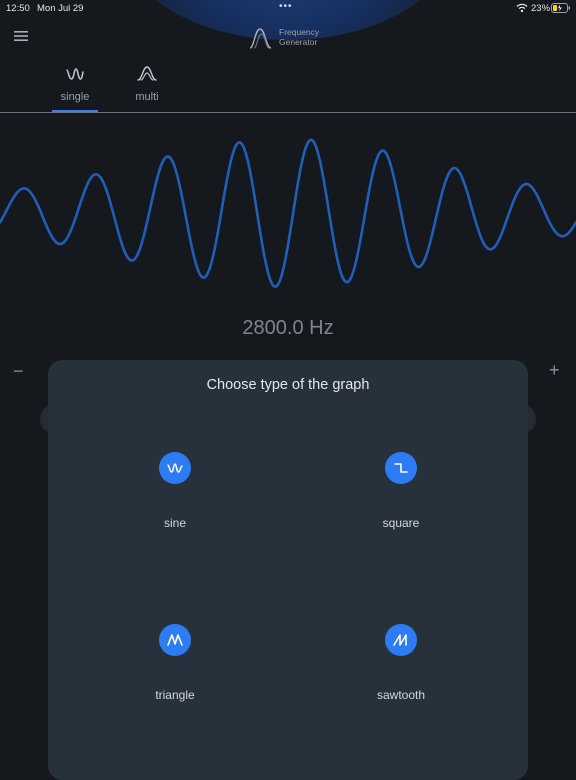 The height and width of the screenshot is (780, 576). What do you see at coordinates (18, 8) in the screenshot?
I see `status-time: 12:50` at bounding box center [18, 8].